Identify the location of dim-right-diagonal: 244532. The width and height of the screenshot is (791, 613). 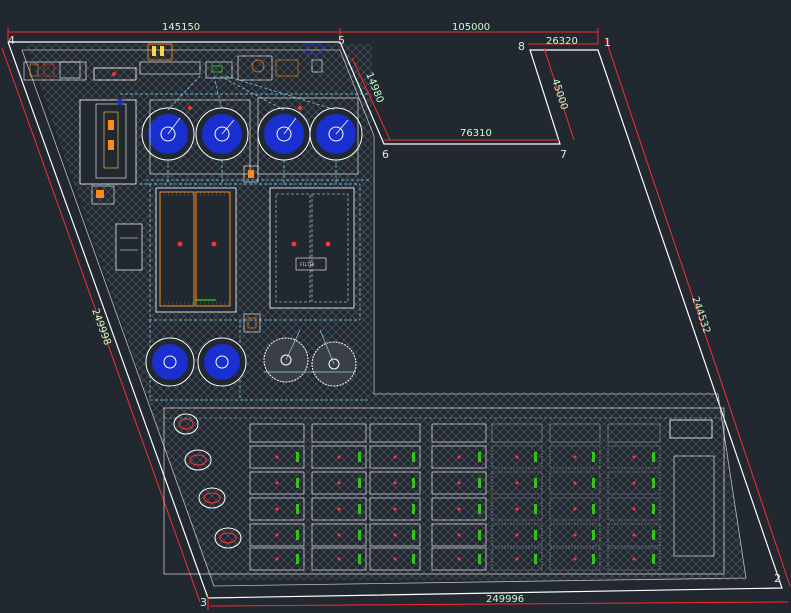
(700, 315).